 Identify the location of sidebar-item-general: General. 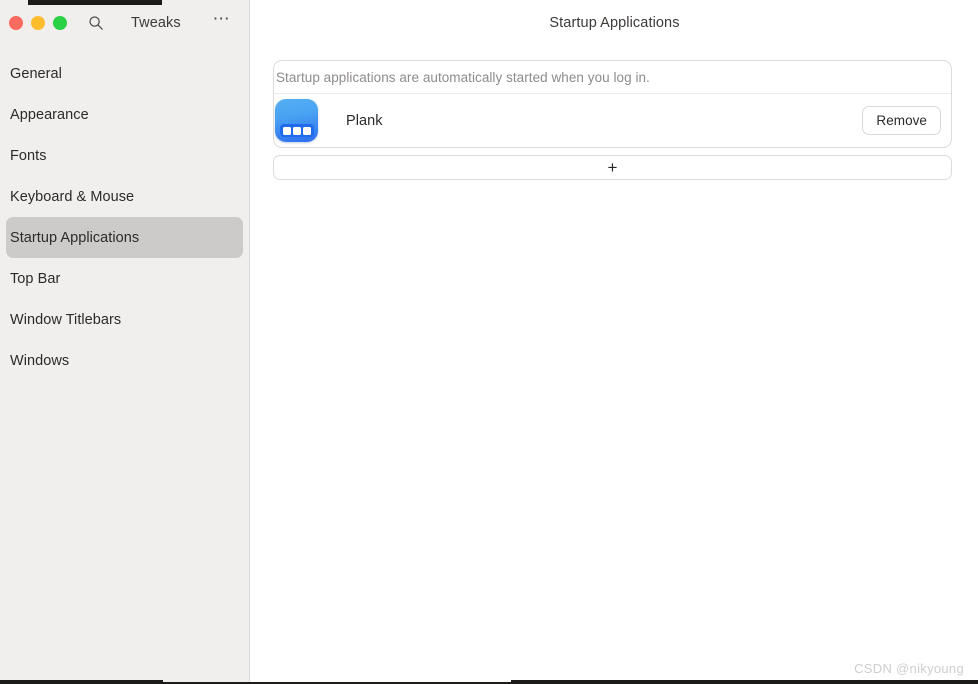
(124, 73).